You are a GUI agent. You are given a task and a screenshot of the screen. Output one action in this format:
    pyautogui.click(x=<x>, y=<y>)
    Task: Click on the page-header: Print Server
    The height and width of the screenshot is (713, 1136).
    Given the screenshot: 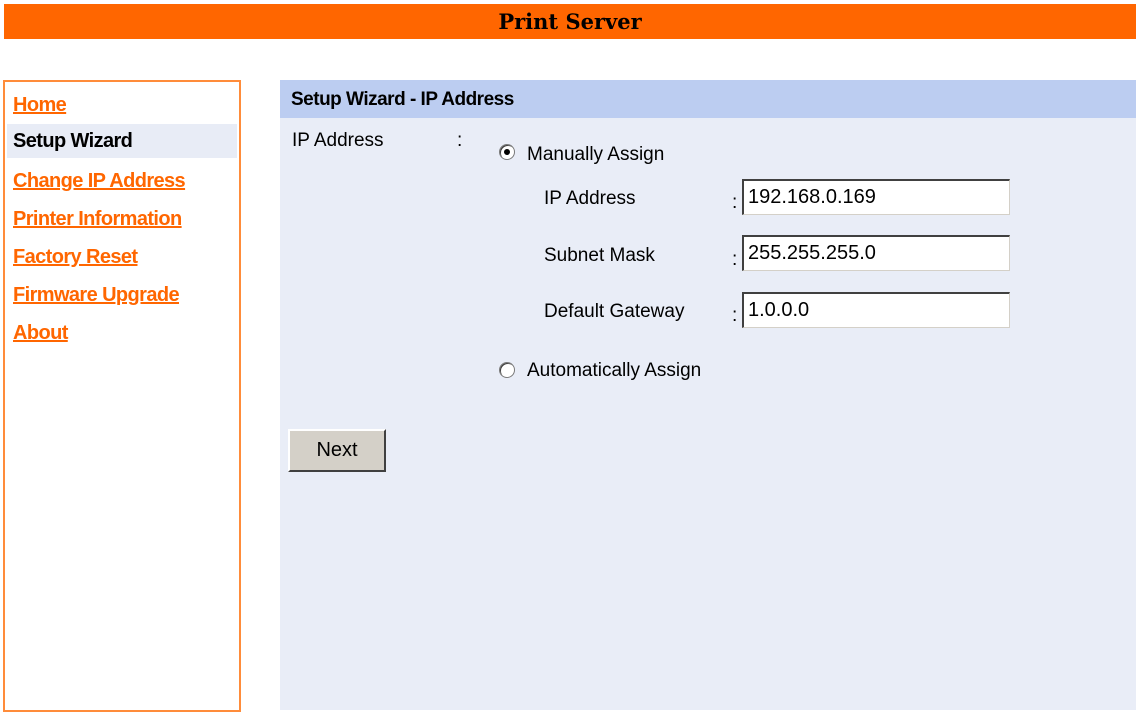 What is the action you would take?
    pyautogui.click(x=570, y=21)
    